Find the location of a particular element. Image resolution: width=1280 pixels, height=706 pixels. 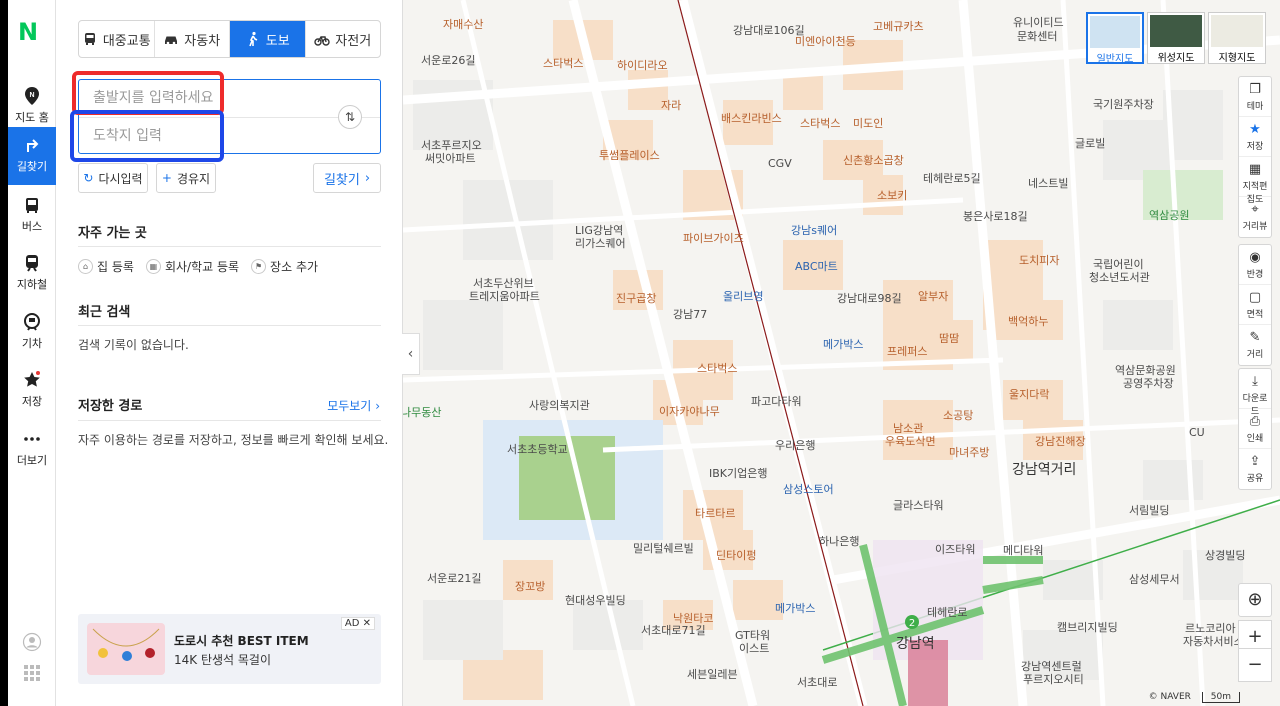

map-label: 강남진해장 is located at coordinates (1060, 441).